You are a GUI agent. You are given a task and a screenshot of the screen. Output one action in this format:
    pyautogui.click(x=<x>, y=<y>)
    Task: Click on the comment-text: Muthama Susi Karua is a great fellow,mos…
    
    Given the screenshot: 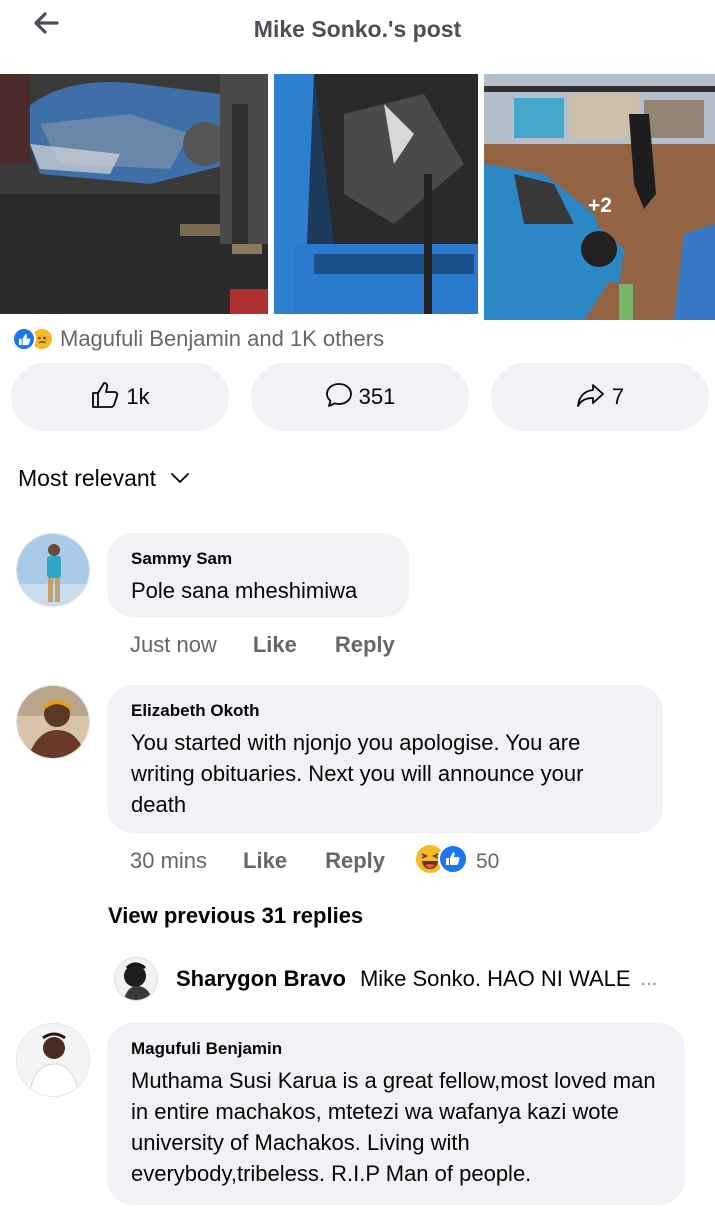 What is the action you would take?
    pyautogui.click(x=393, y=1127)
    